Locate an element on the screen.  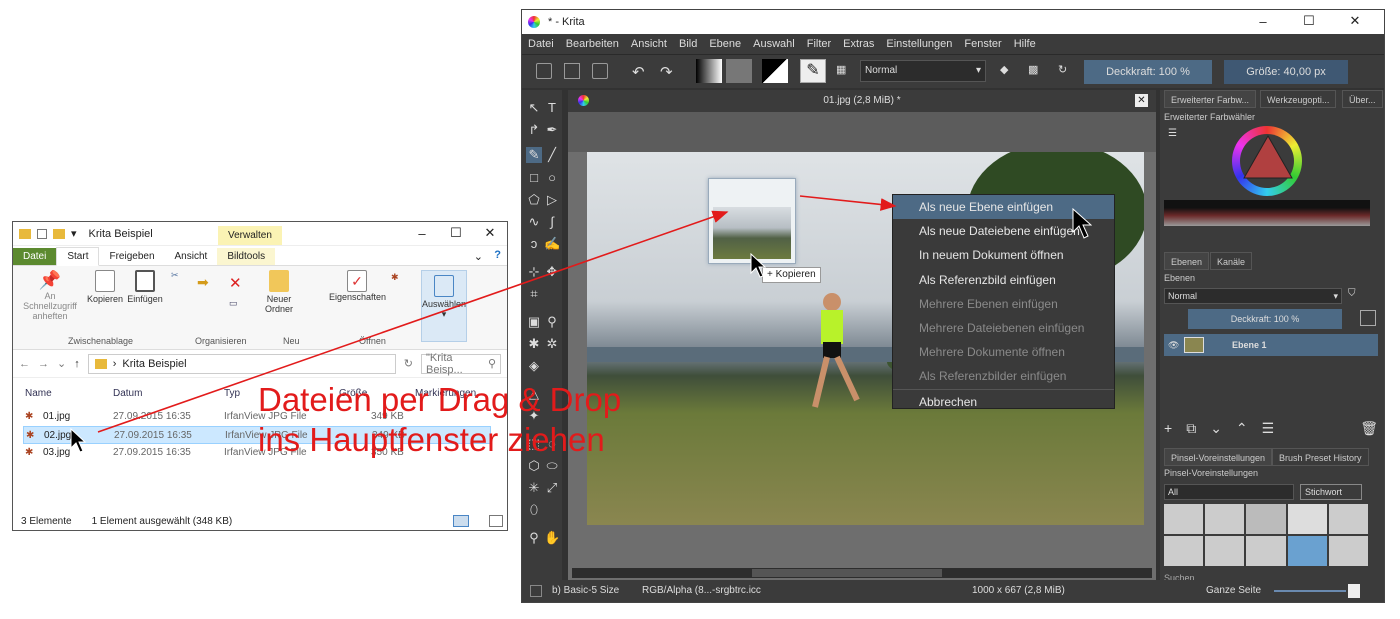
menu-arrow is located at coordinates (848, 203).